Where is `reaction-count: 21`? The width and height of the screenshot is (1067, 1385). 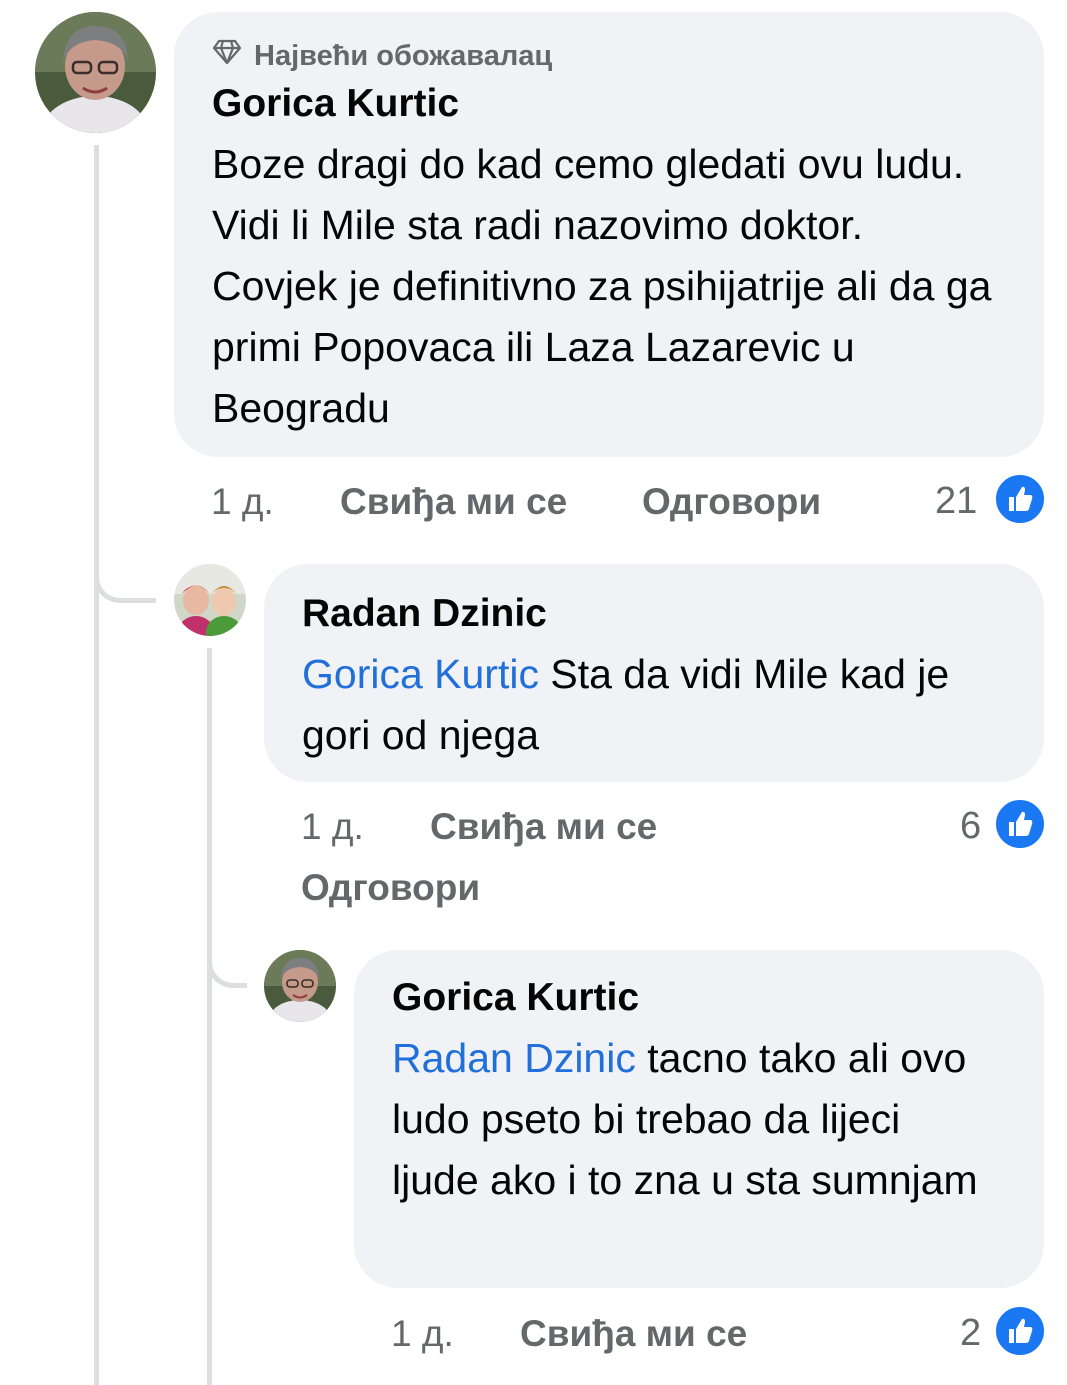
reaction-count: 21 is located at coordinates (956, 501).